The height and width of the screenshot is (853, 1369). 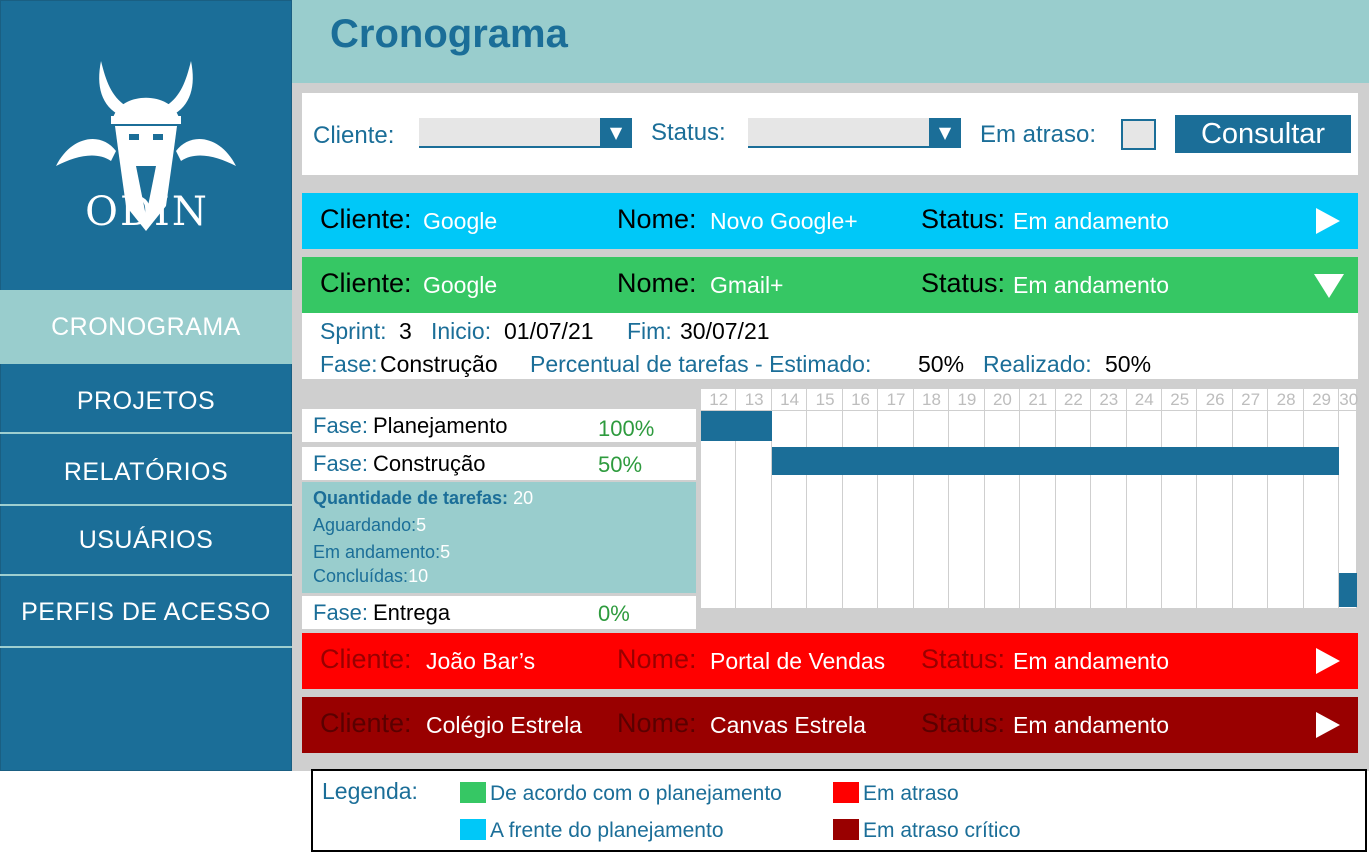 I want to click on task-progress-label: Em andamento:, so click(x=377, y=552).